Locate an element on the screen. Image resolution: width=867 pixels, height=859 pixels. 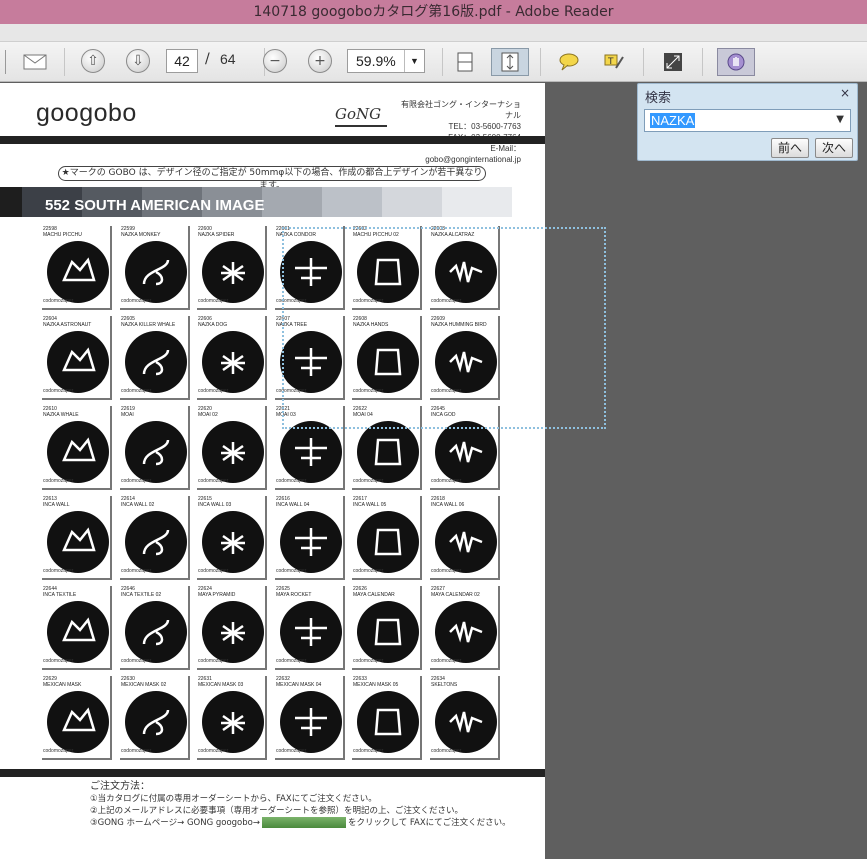
zoom-out-button: − is located at coordinates (275, 61).